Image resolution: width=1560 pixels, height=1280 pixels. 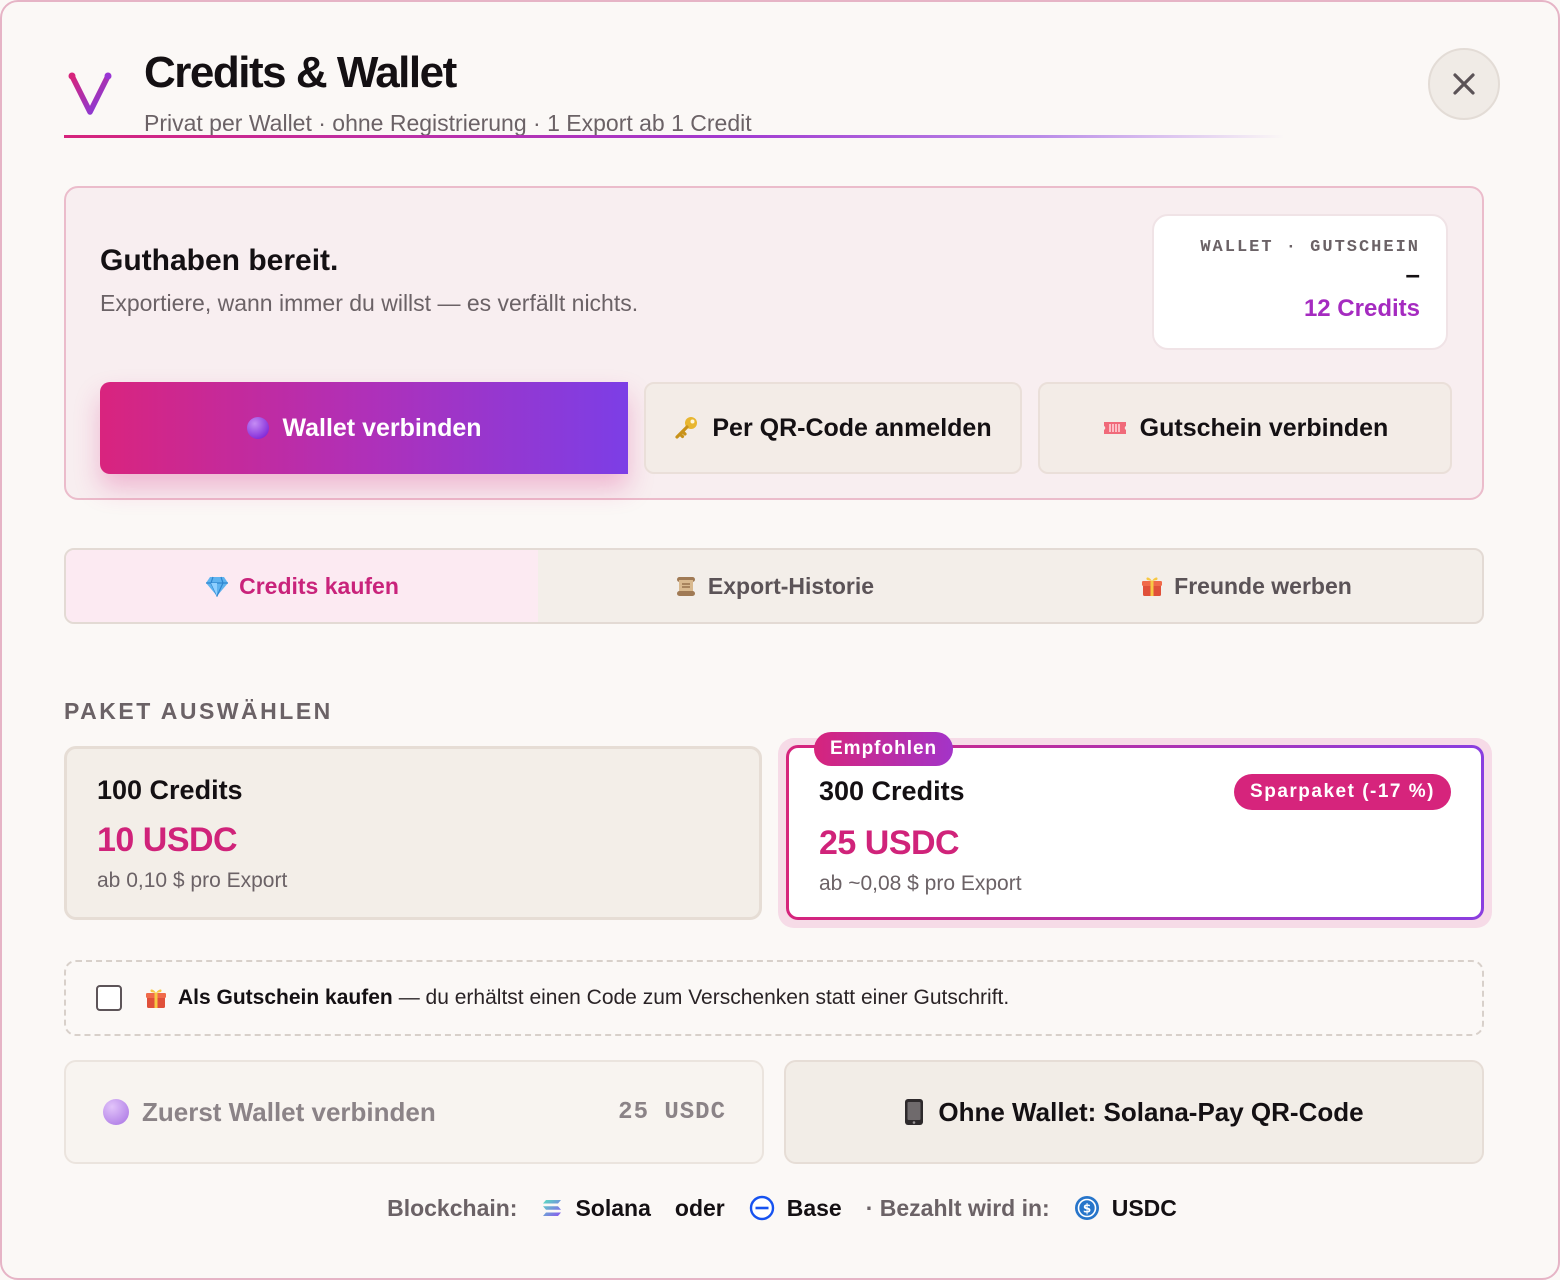 I want to click on connect-voucher-button: Gutschein verbinden, so click(x=1245, y=428).